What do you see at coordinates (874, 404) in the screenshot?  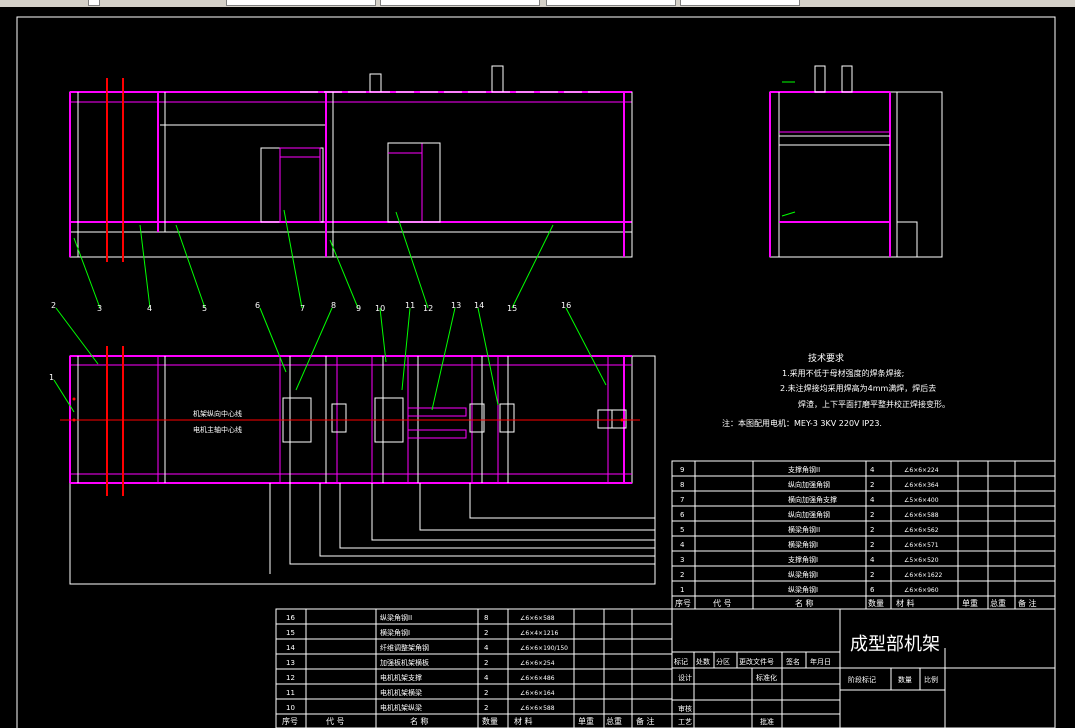 I see `tech-line-3: 焊渣，上下平面打磨平整并校正焊接变形。` at bounding box center [874, 404].